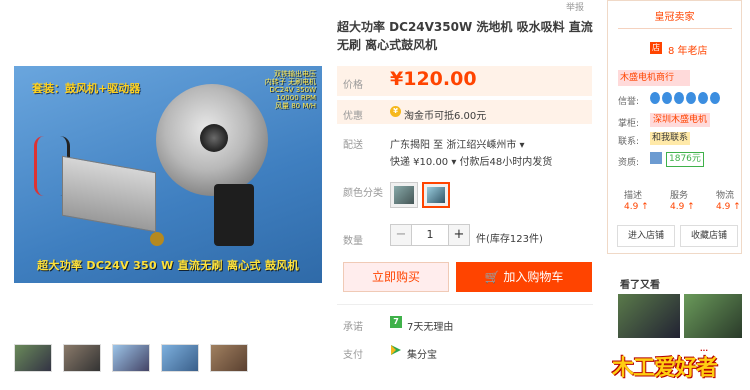  Describe the element at coordinates (433, 79) in the screenshot. I see `price-value: ¥120.00` at that location.